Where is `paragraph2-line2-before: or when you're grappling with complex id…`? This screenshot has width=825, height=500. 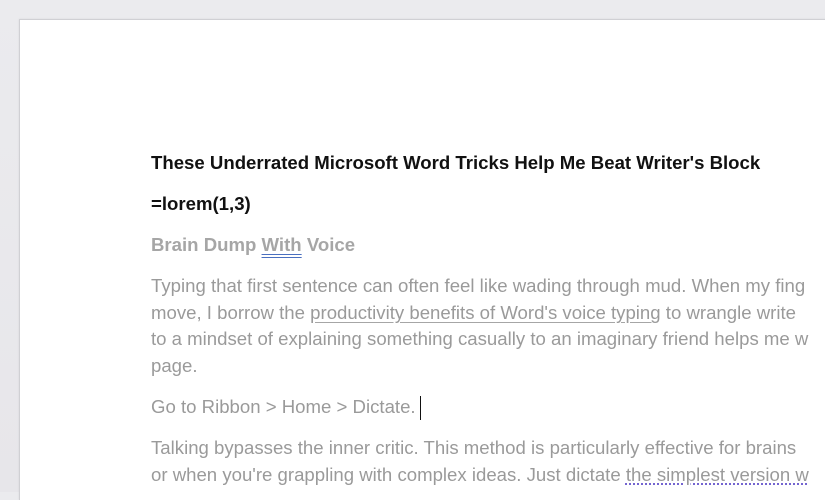 paragraph2-line2-before: or when you're grappling with complex id… is located at coordinates (388, 474).